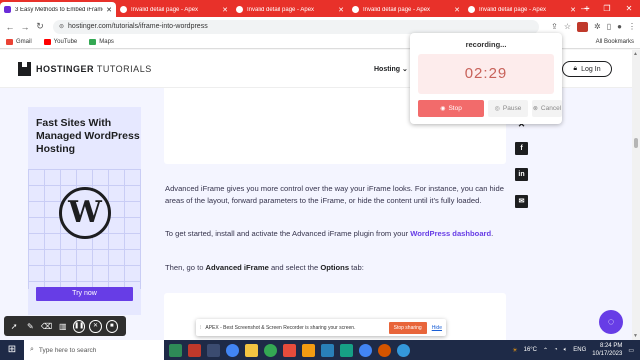 Image resolution: width=640 pixels, height=360 pixels. Describe the element at coordinates (397, 9) in the screenshot. I see `tab-title: Invalid detail page - Apex` at that location.